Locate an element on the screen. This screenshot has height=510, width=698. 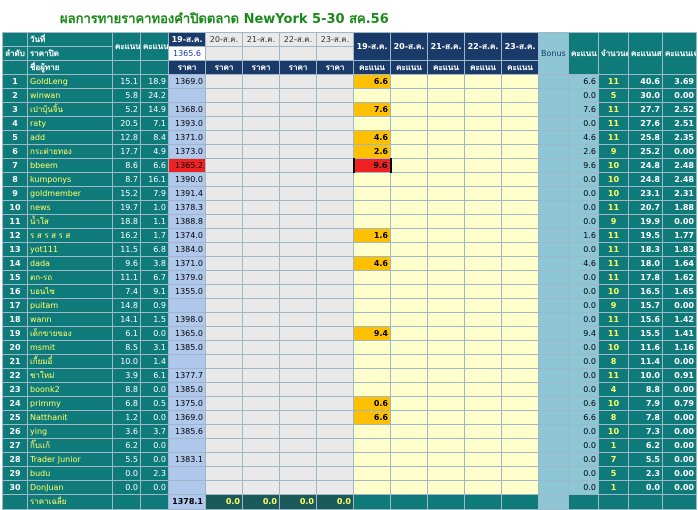
total-score: 25.8 is located at coordinates (645, 137).